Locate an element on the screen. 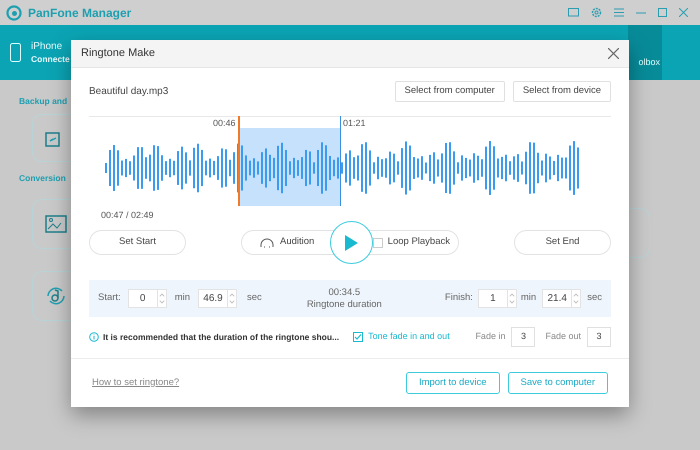 The image size is (700, 450). duration-value: 00:34.5 is located at coordinates (344, 292).